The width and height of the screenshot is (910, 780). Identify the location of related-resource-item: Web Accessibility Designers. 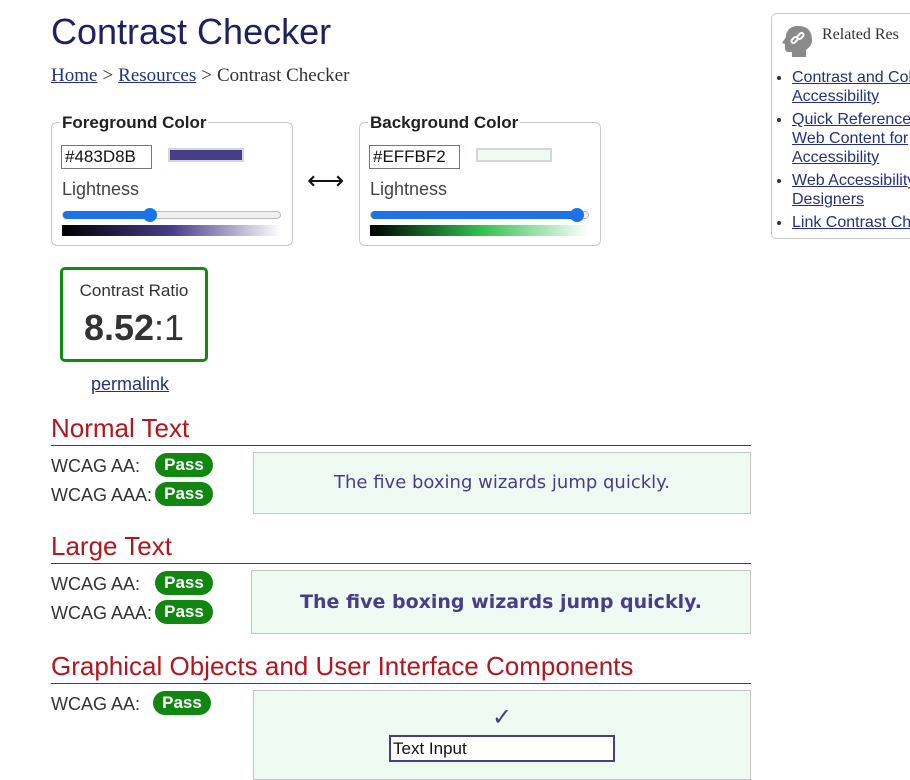
(851, 190).